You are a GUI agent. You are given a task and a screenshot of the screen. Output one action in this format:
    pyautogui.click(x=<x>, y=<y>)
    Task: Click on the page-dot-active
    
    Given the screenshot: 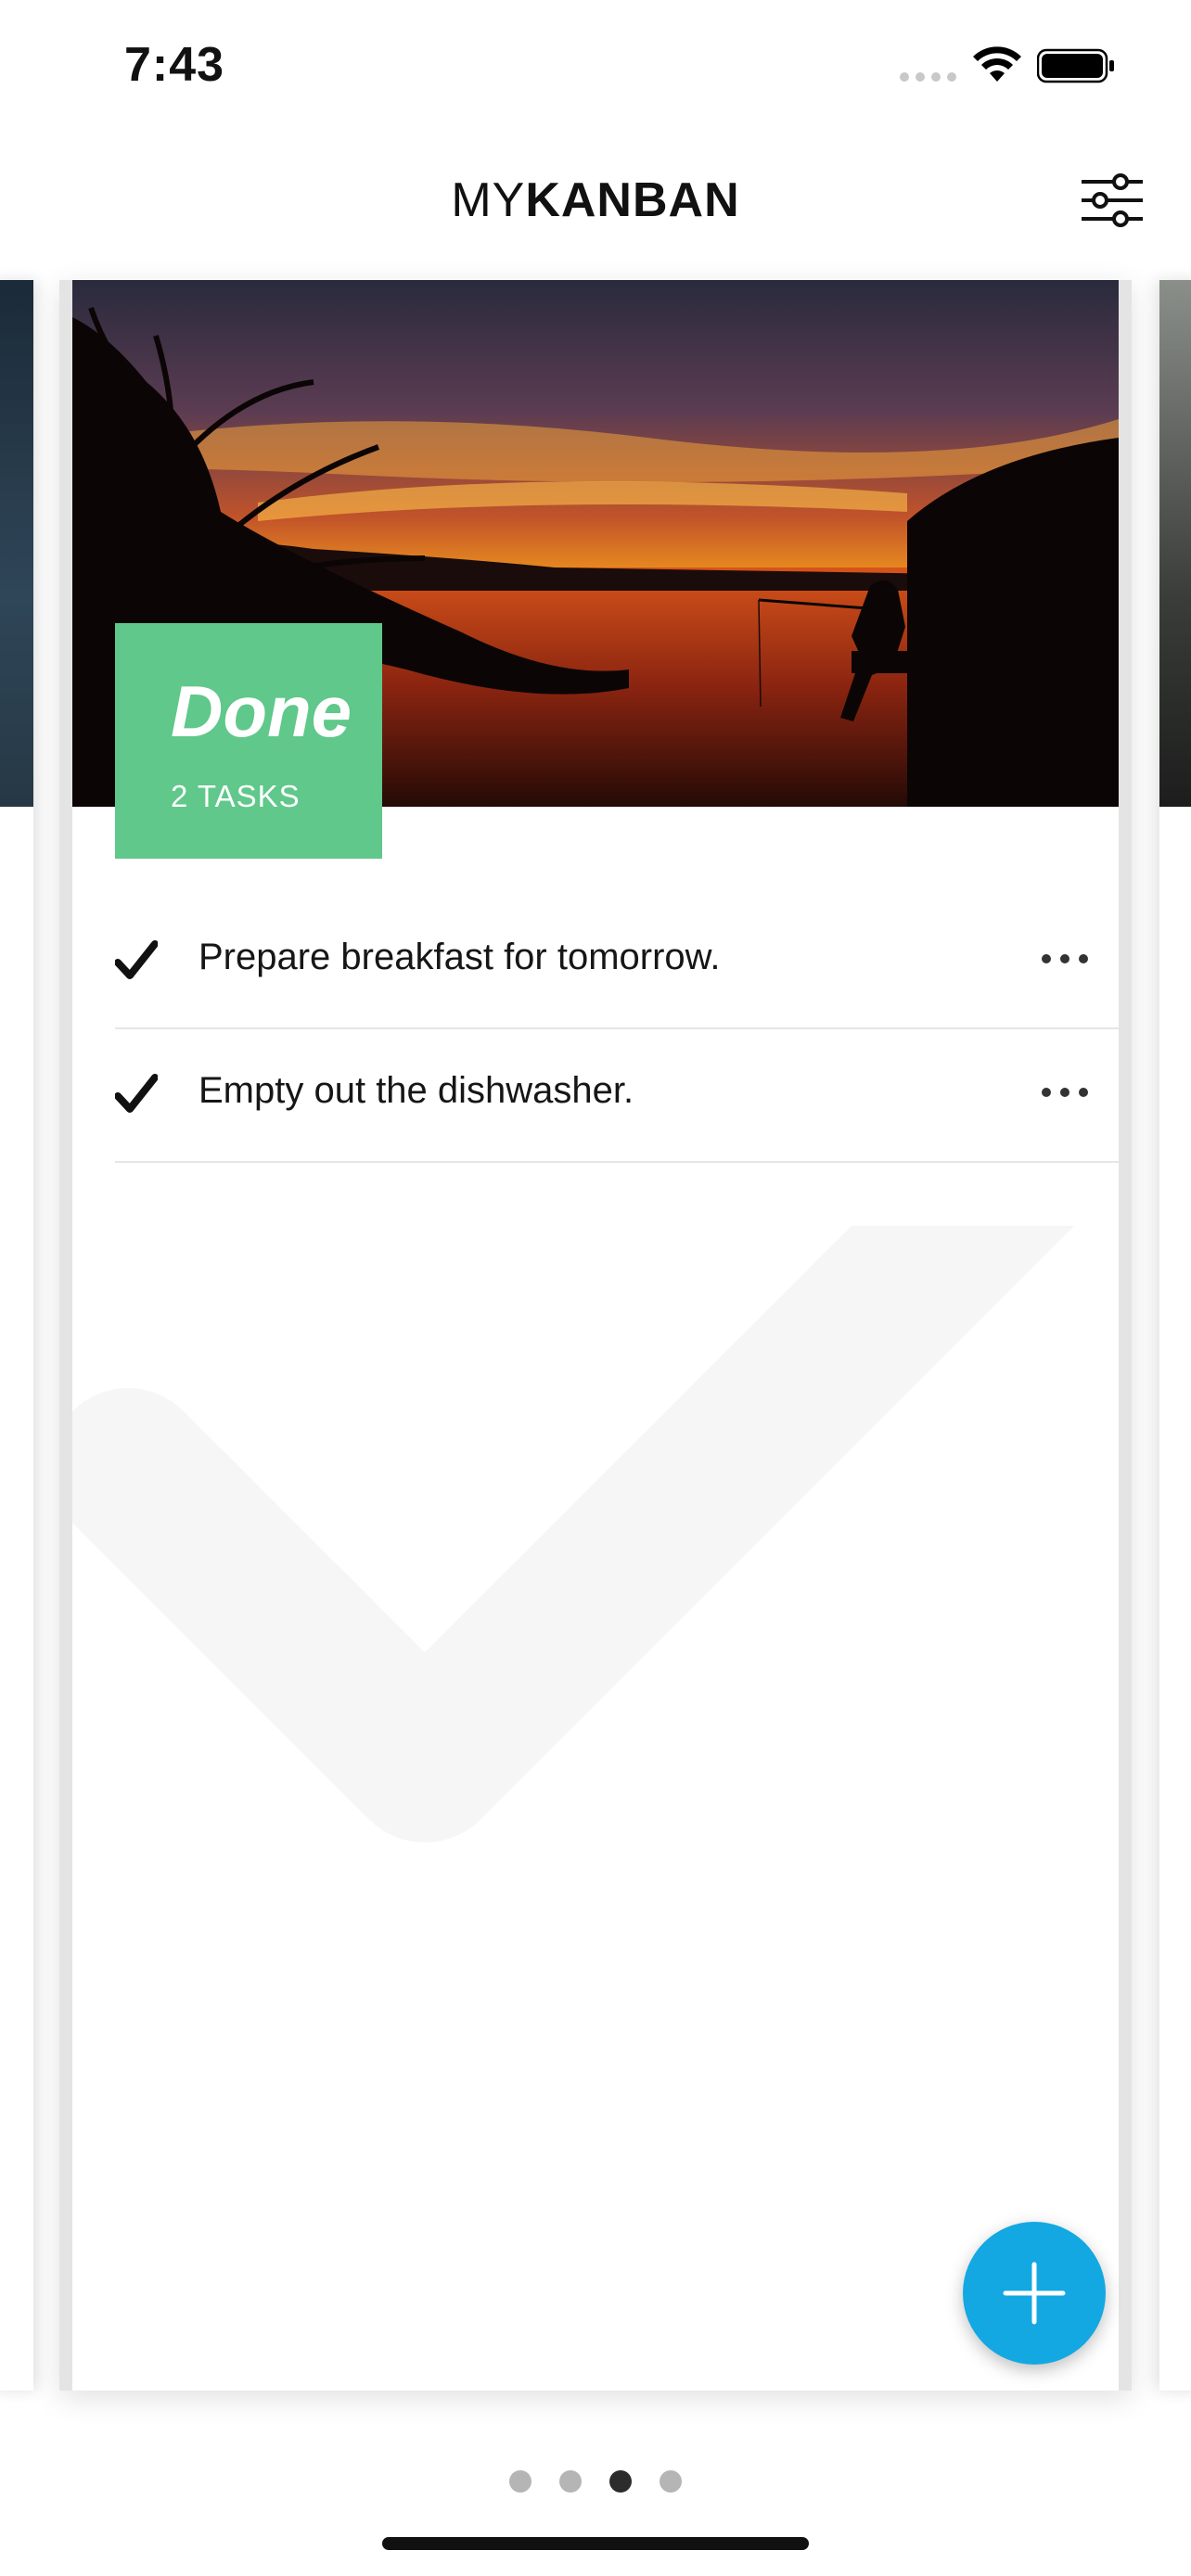 What is the action you would take?
    pyautogui.click(x=620, y=2481)
    